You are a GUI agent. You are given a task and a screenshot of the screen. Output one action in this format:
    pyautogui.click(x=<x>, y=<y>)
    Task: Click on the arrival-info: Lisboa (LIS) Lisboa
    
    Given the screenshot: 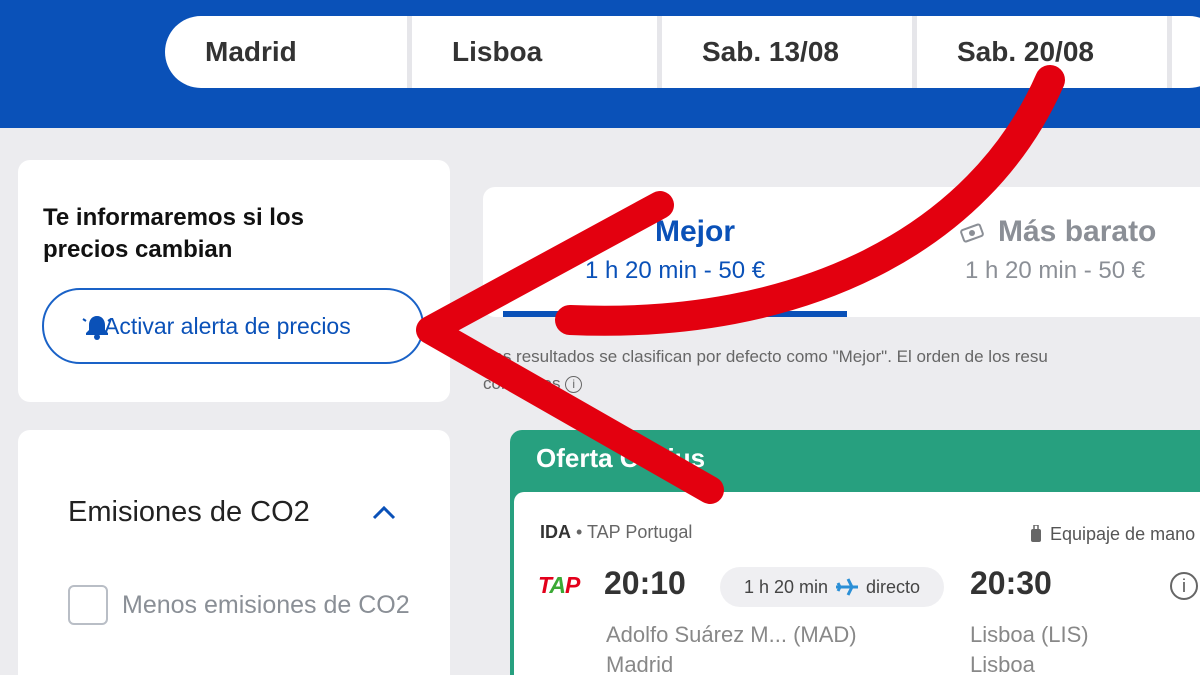 What is the action you would take?
    pyautogui.click(x=1029, y=647)
    